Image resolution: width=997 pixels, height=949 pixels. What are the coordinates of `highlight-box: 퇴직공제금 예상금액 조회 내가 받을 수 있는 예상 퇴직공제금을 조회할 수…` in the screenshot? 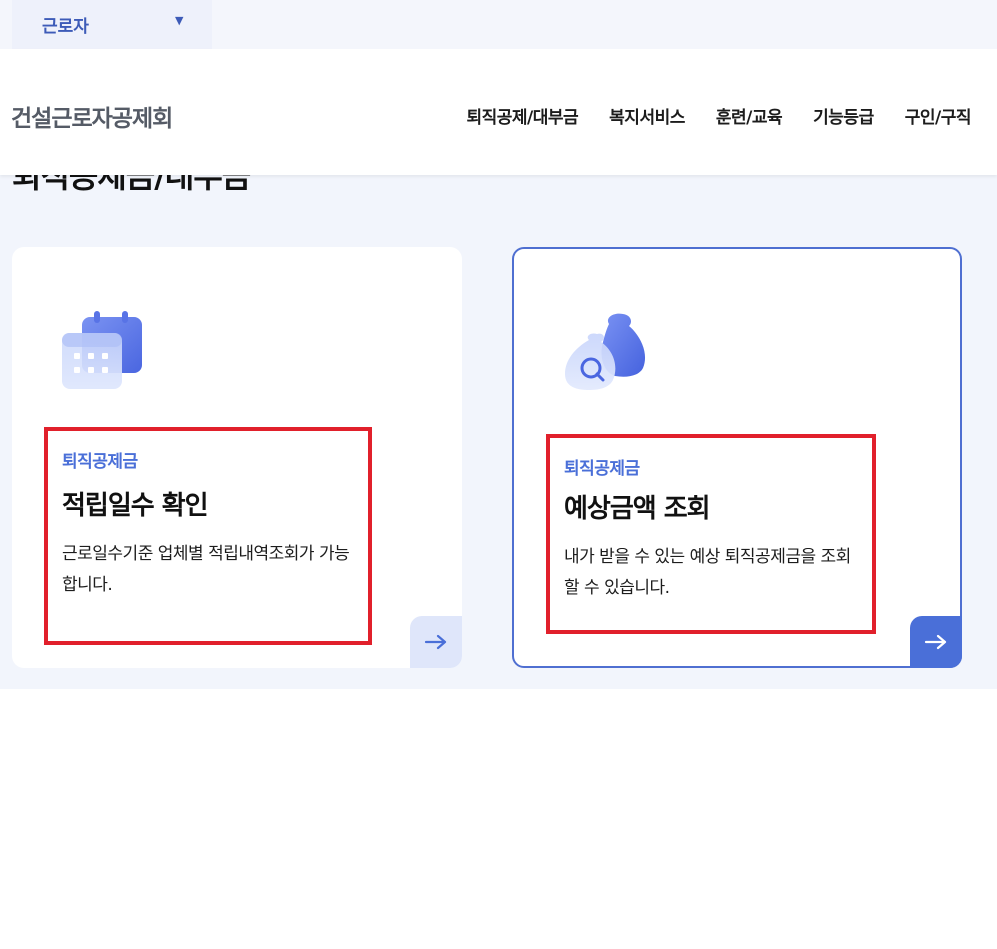 It's located at (711, 534).